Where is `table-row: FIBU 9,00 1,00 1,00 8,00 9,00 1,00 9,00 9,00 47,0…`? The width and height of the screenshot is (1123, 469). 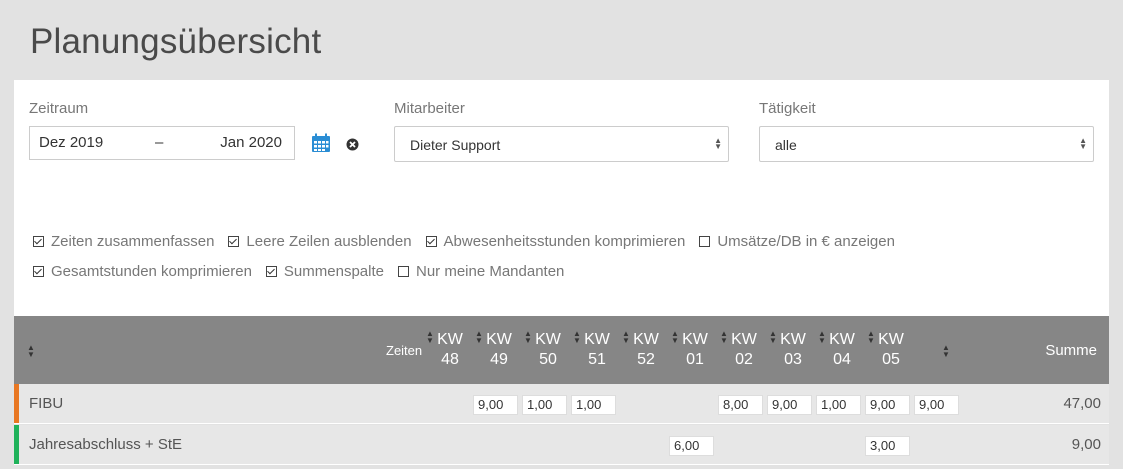
table-row: FIBU 9,00 1,00 1,00 8,00 9,00 1,00 9,00 9,00 47,0… is located at coordinates (561, 404).